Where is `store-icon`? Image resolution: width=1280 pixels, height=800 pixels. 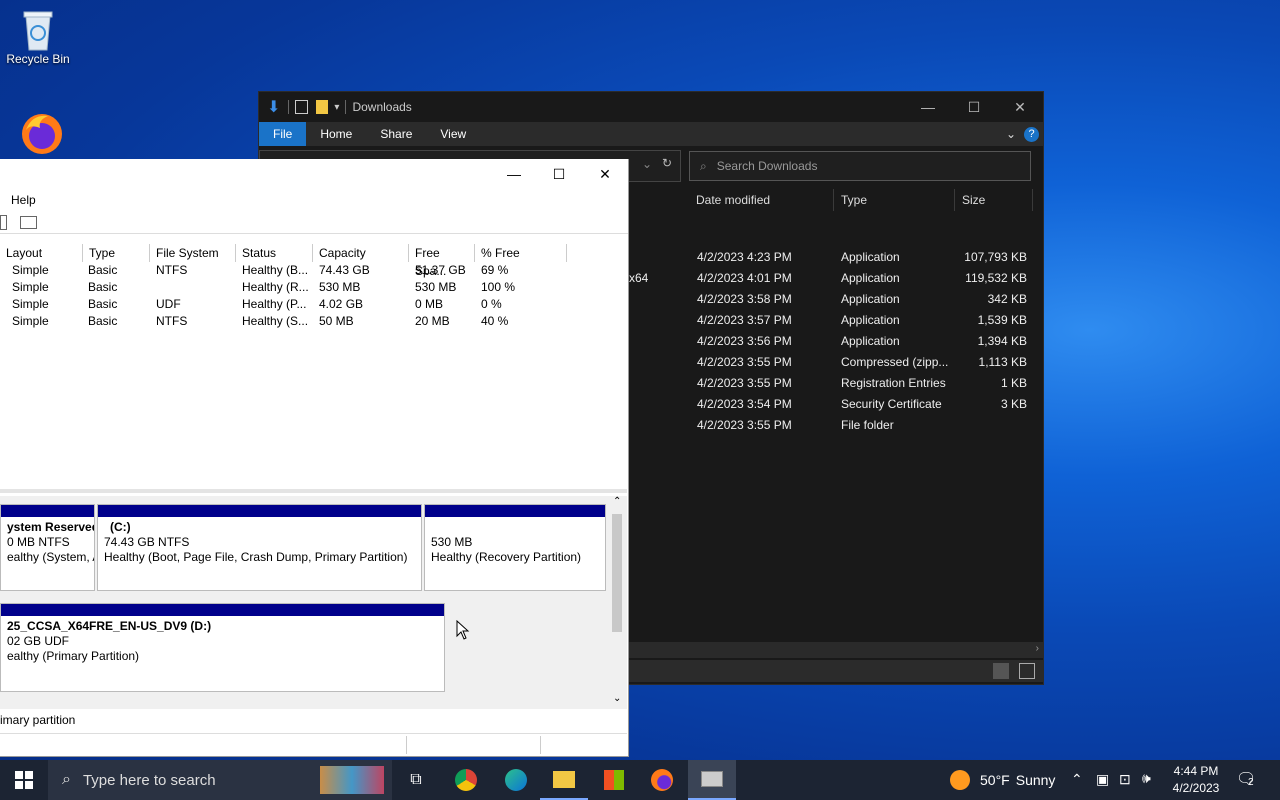 store-icon is located at coordinates (614, 780).